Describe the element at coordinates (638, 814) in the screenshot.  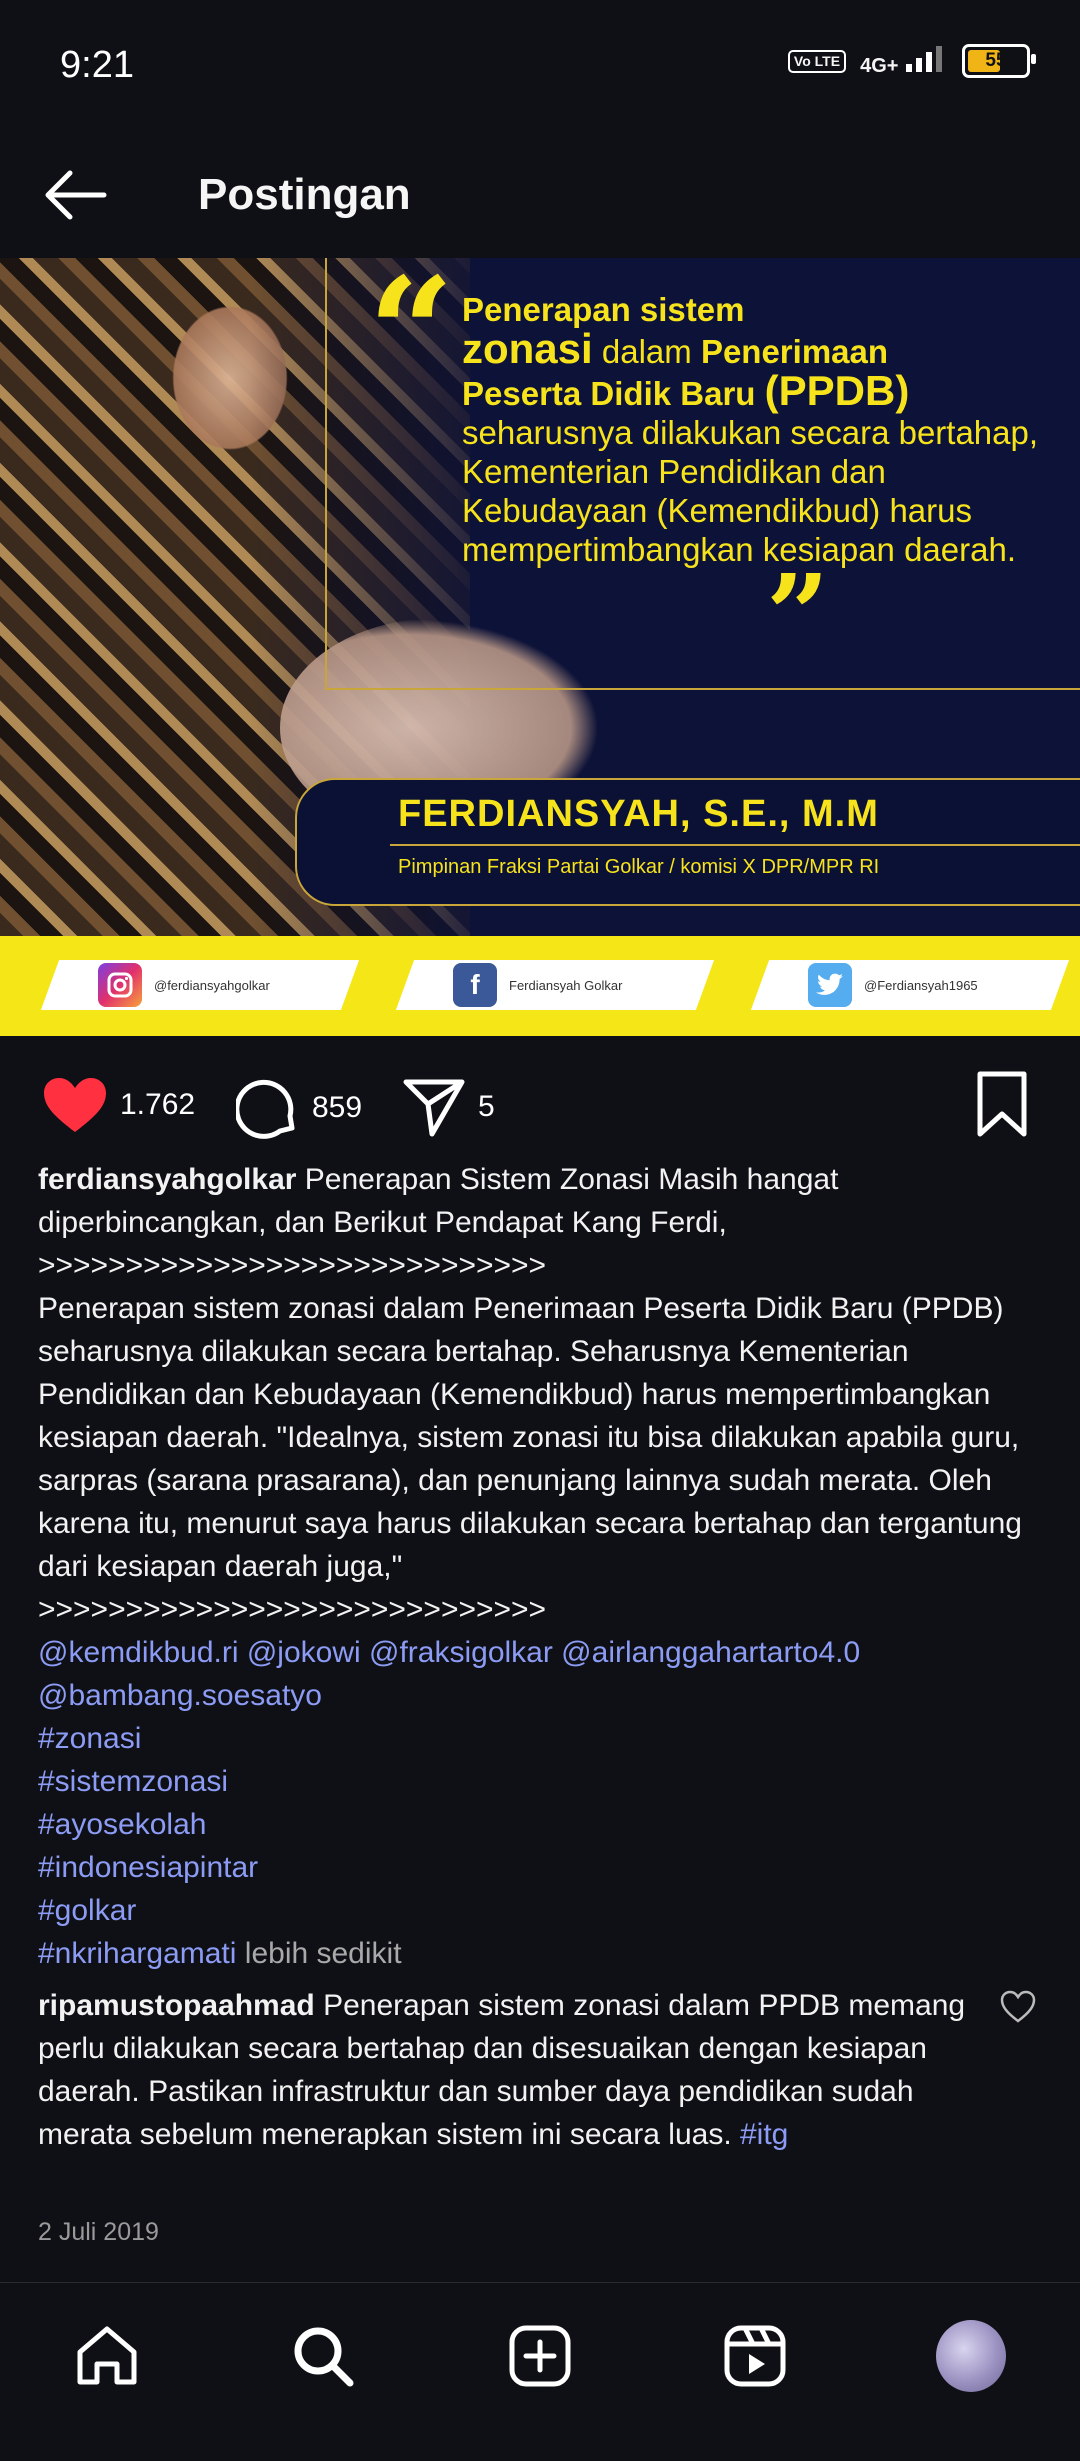
I see `speaker-name: FERDIANSYAH, S.E., M.M` at that location.